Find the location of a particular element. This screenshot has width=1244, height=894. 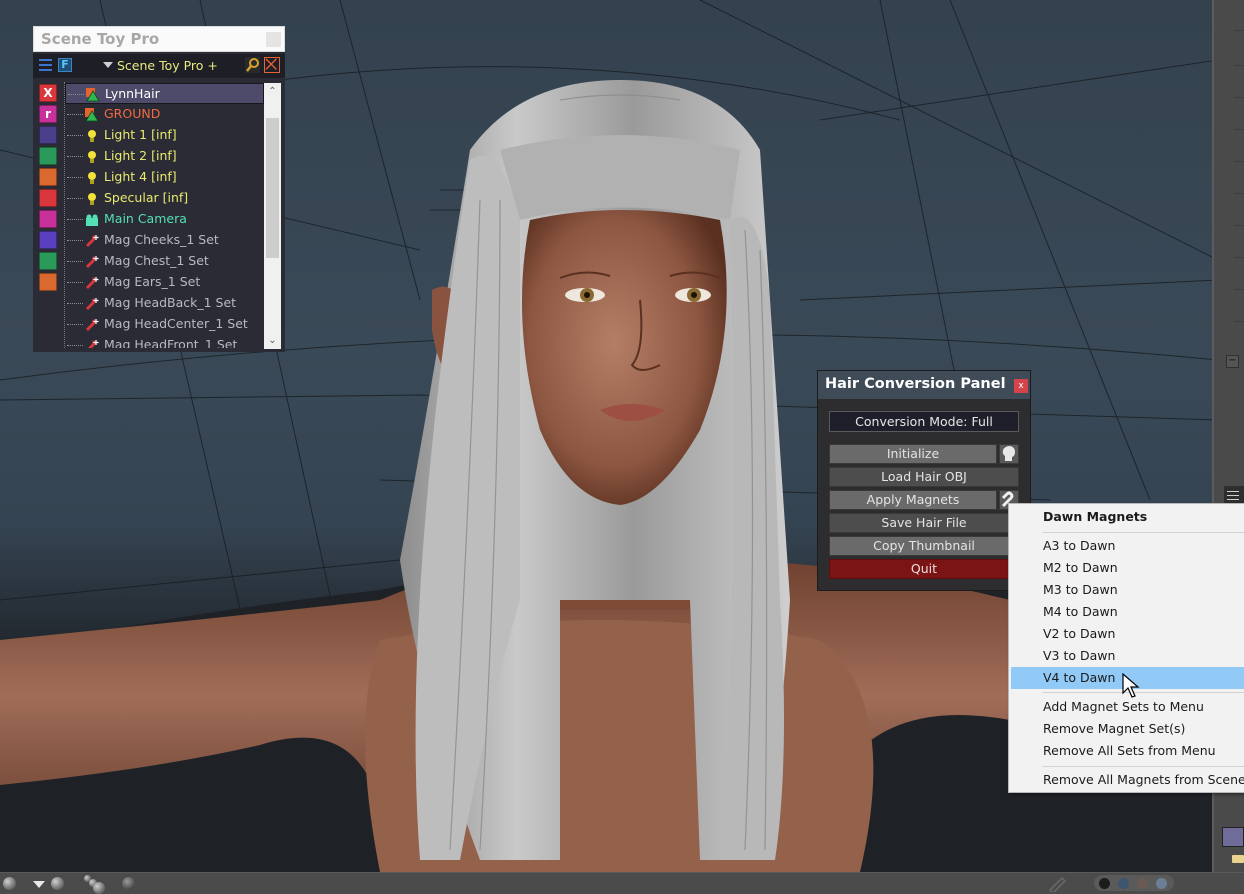

tree-item: Mag HeadFront_1 Set is located at coordinates (164, 341).